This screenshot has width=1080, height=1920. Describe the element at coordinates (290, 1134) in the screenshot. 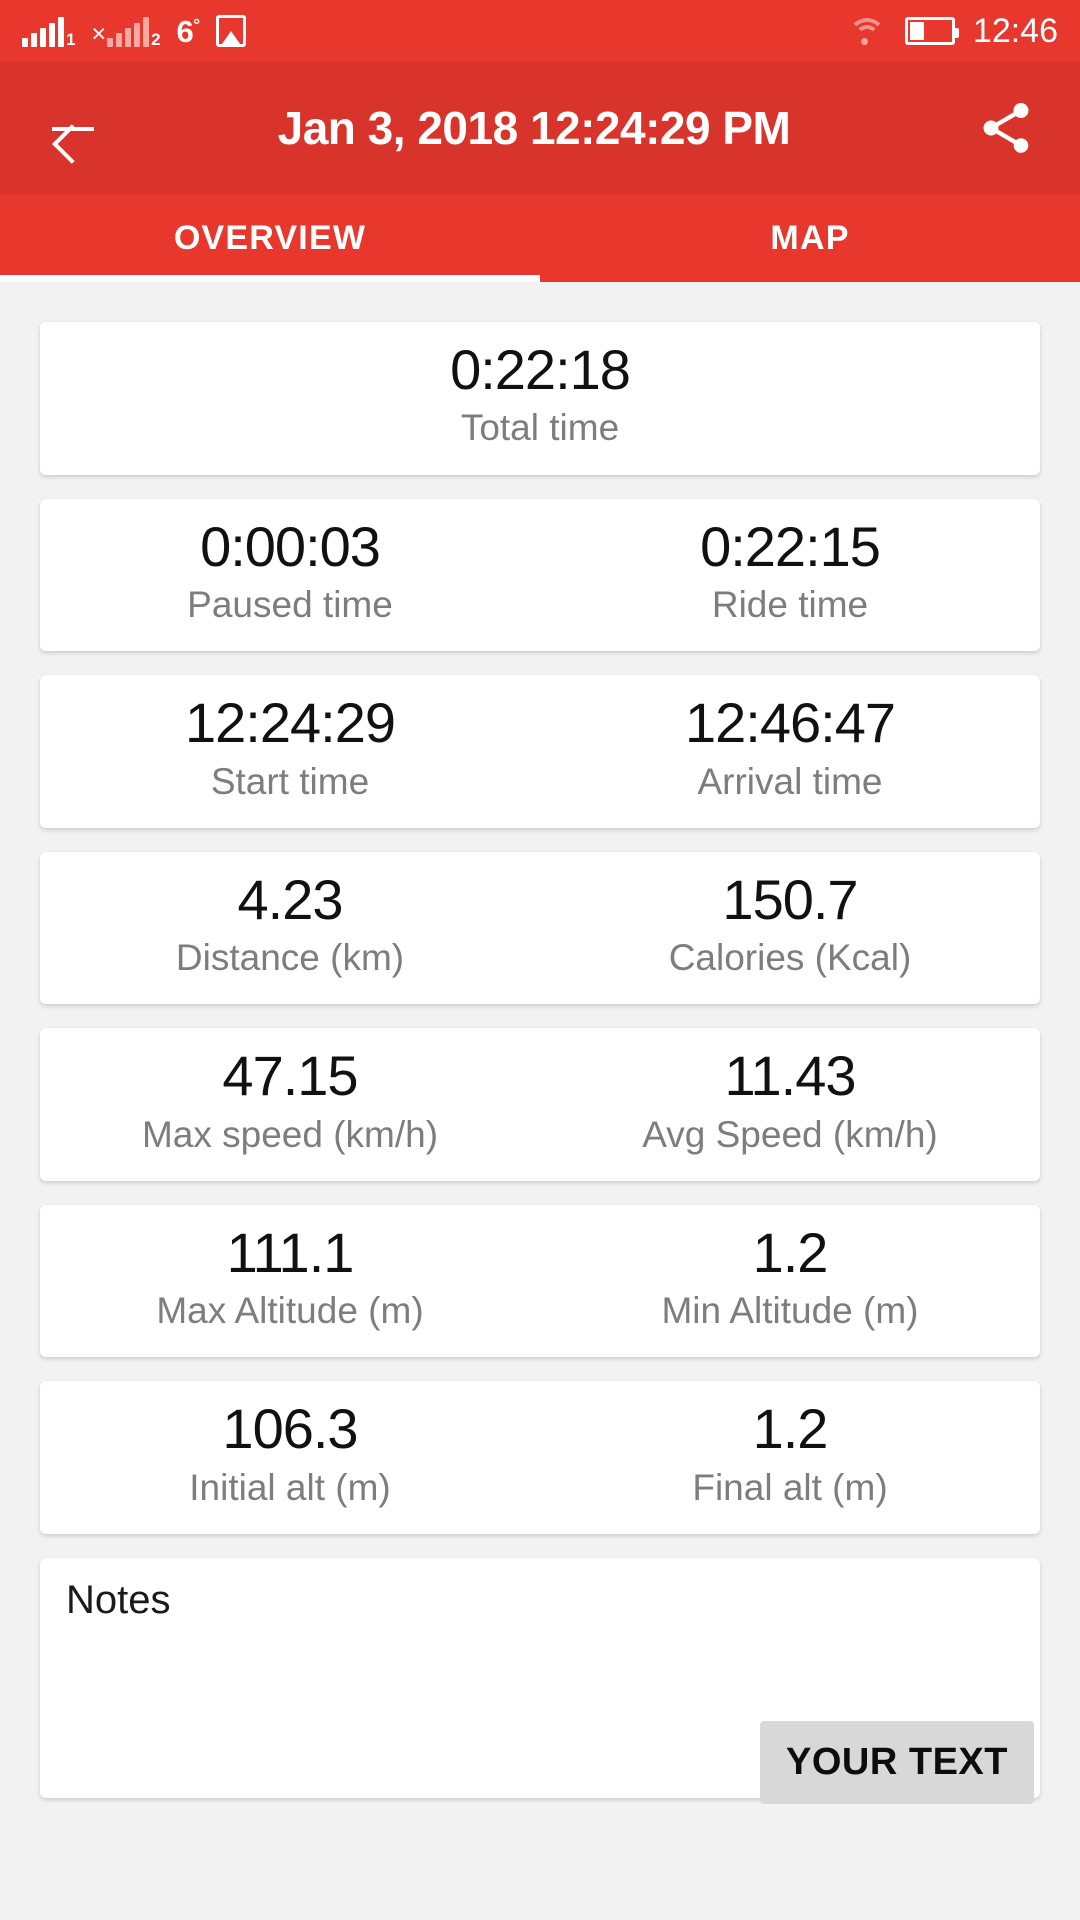

I see `max-speed-label: Max speed (km/h)` at that location.